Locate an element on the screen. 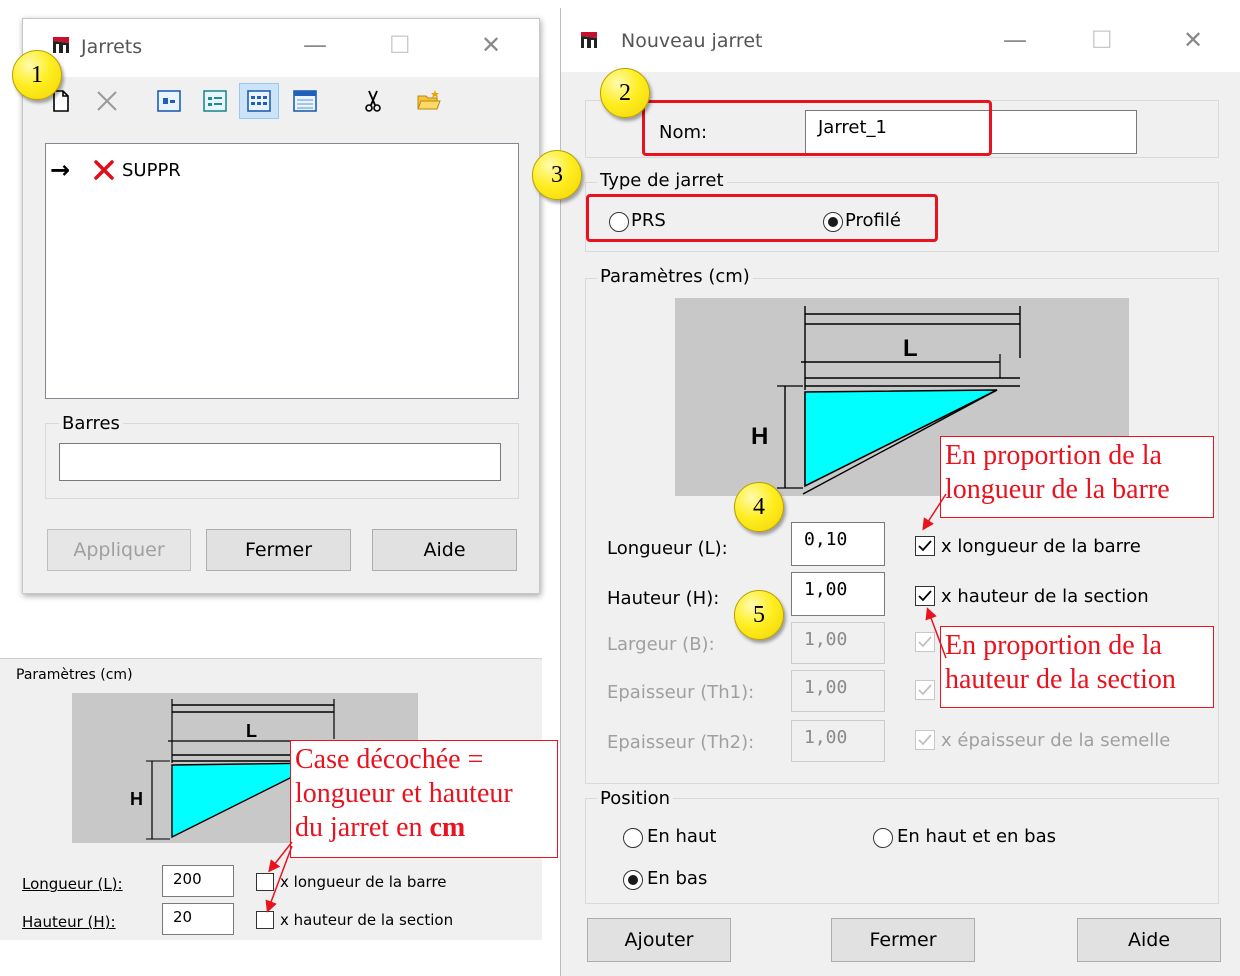 Image resolution: width=1240 pixels, height=976 pixels. epaisseur-th2-checkbox is located at coordinates (925, 740).